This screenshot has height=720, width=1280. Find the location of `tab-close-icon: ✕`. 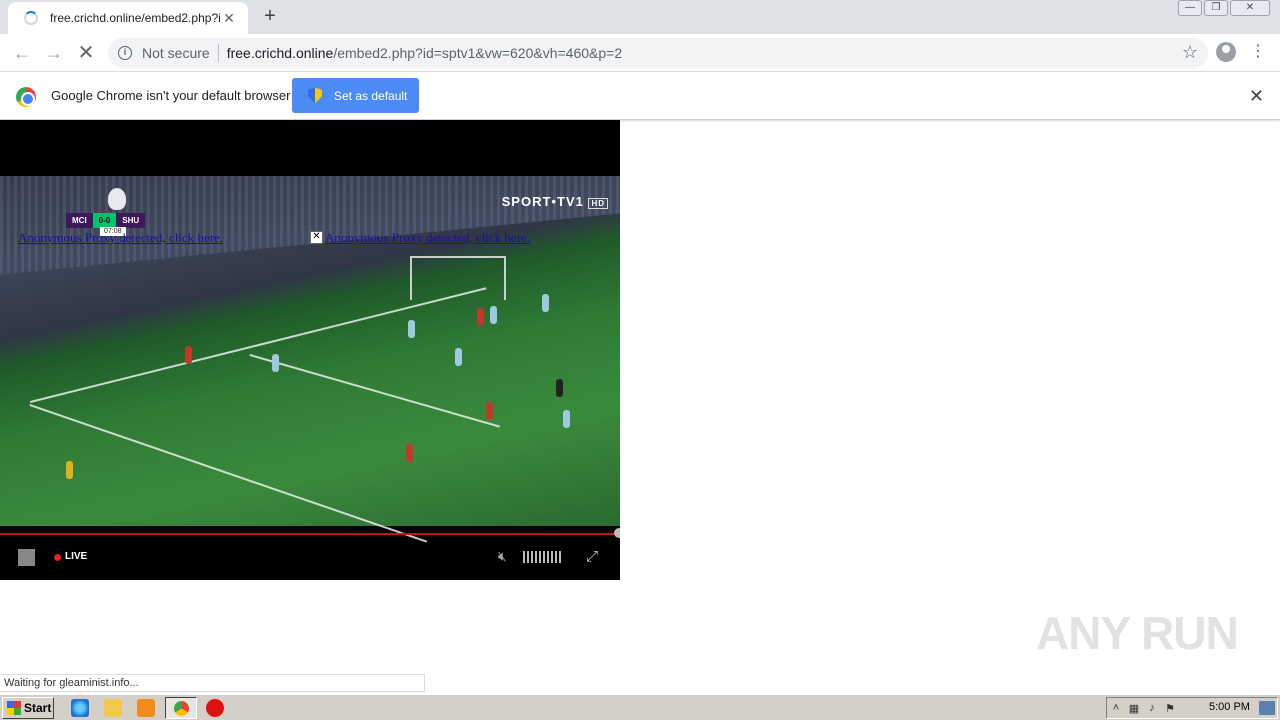

tab-close-icon: ✕ is located at coordinates (229, 18).